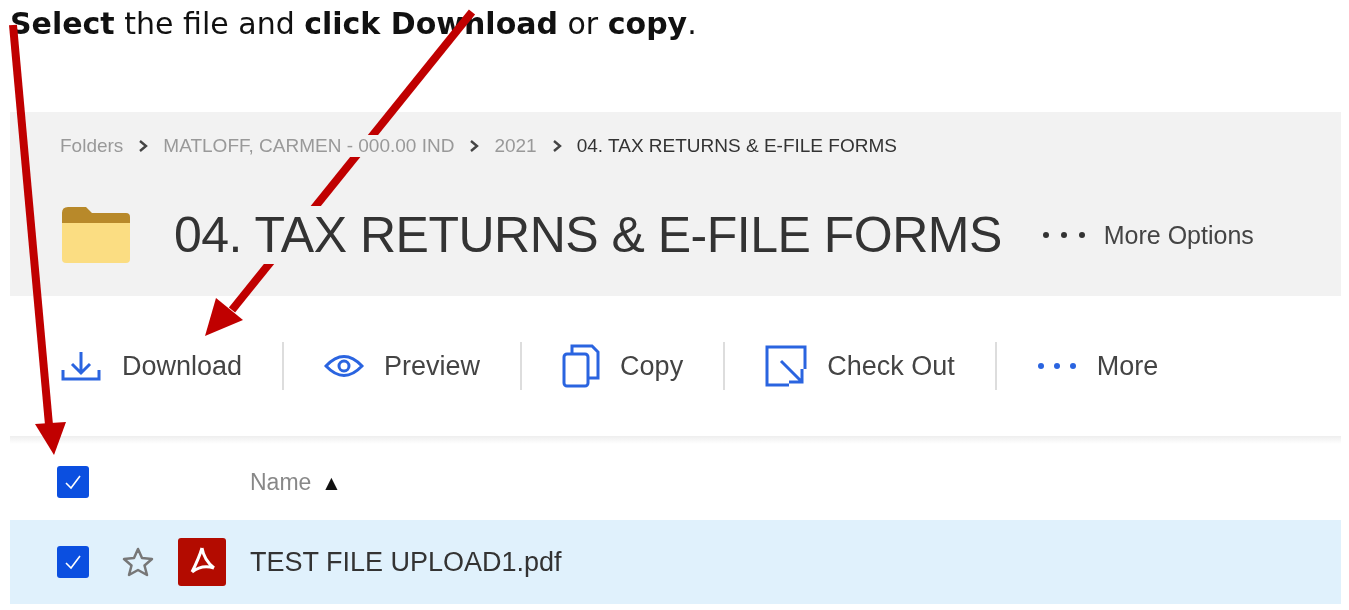 This screenshot has width=1349, height=610. I want to click on sort-indicator: ▲, so click(331, 482).